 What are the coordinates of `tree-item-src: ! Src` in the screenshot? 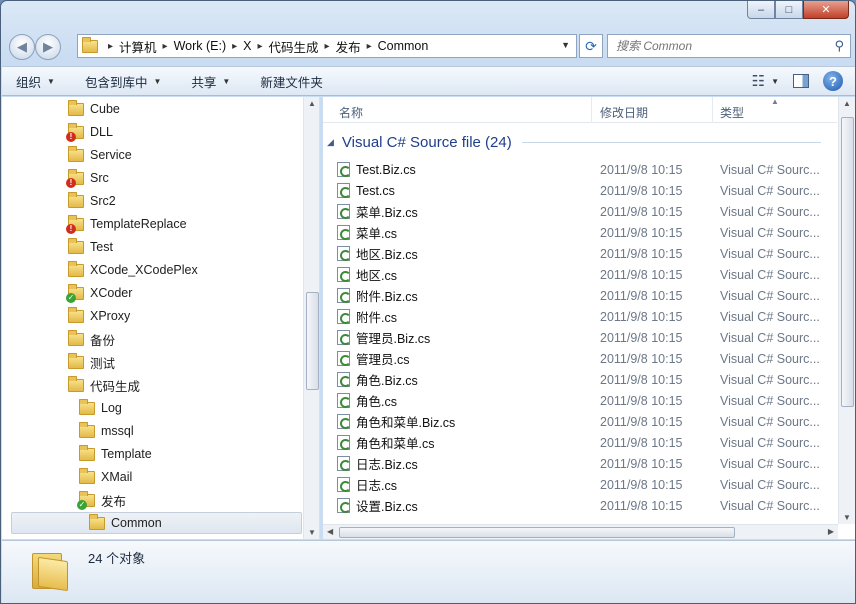 It's located at (87, 178).